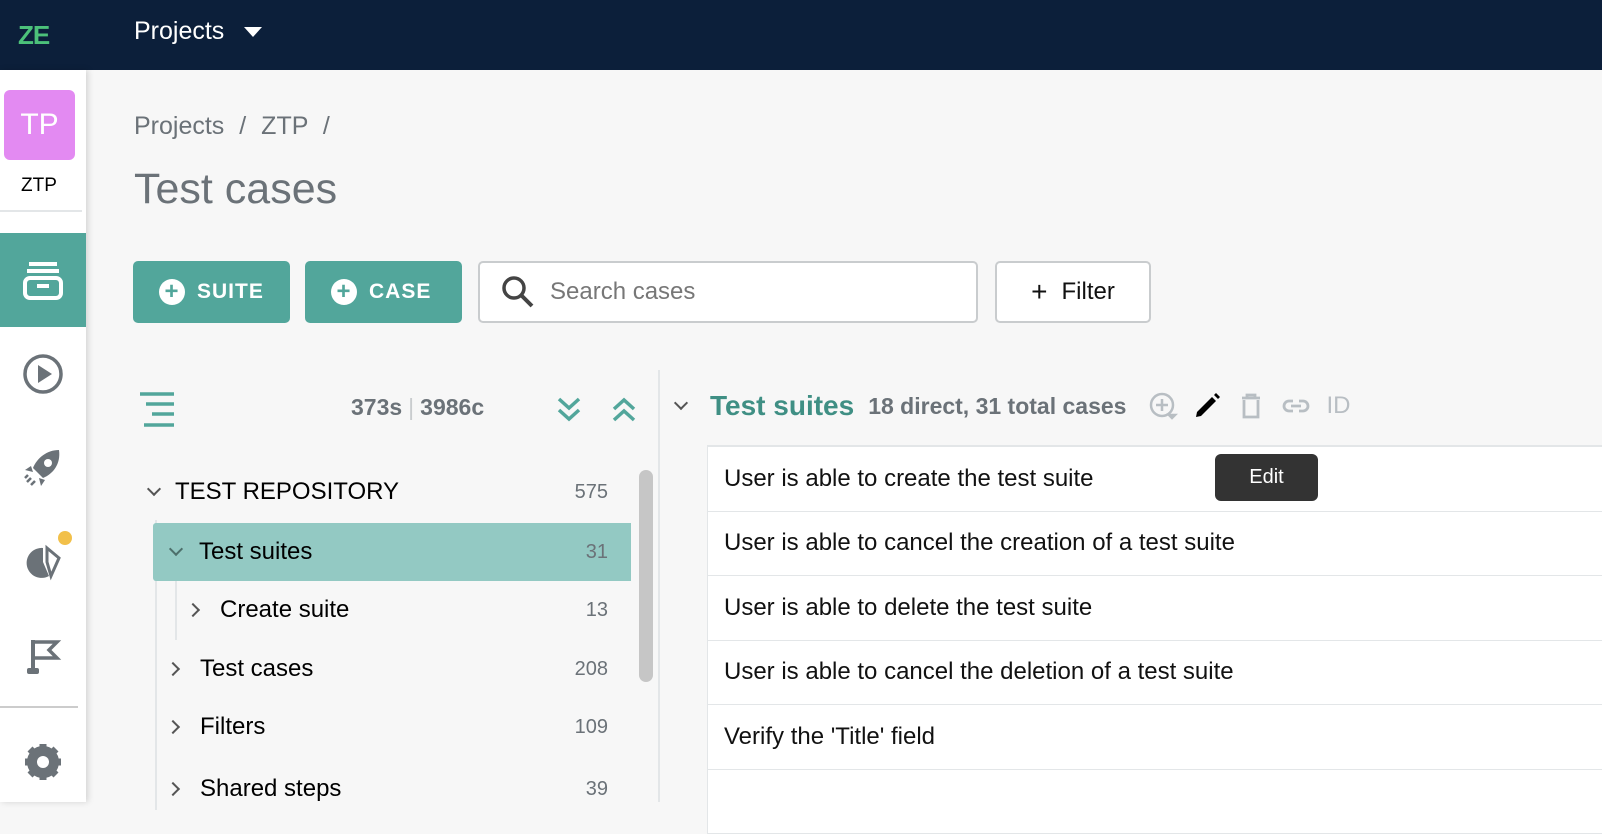  What do you see at coordinates (750, 292) in the screenshot?
I see `search-input` at bounding box center [750, 292].